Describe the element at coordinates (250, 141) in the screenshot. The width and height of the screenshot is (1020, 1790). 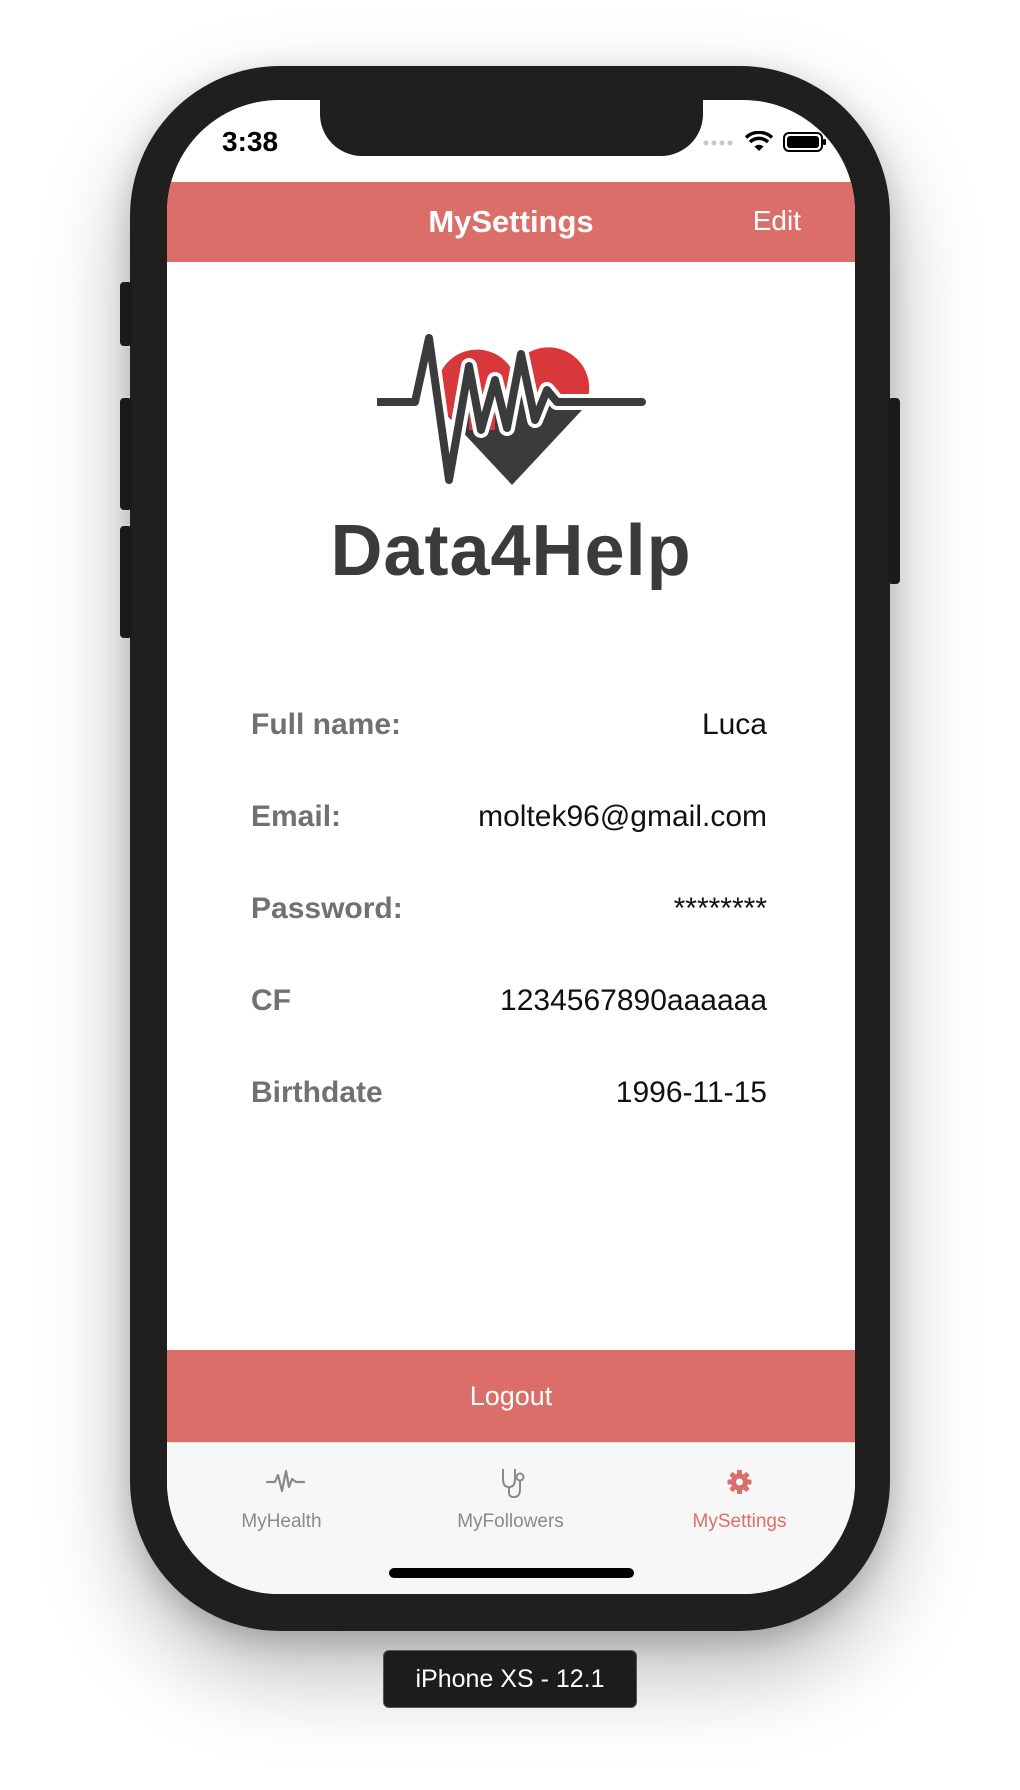
I see `status-time: 3:38` at that location.